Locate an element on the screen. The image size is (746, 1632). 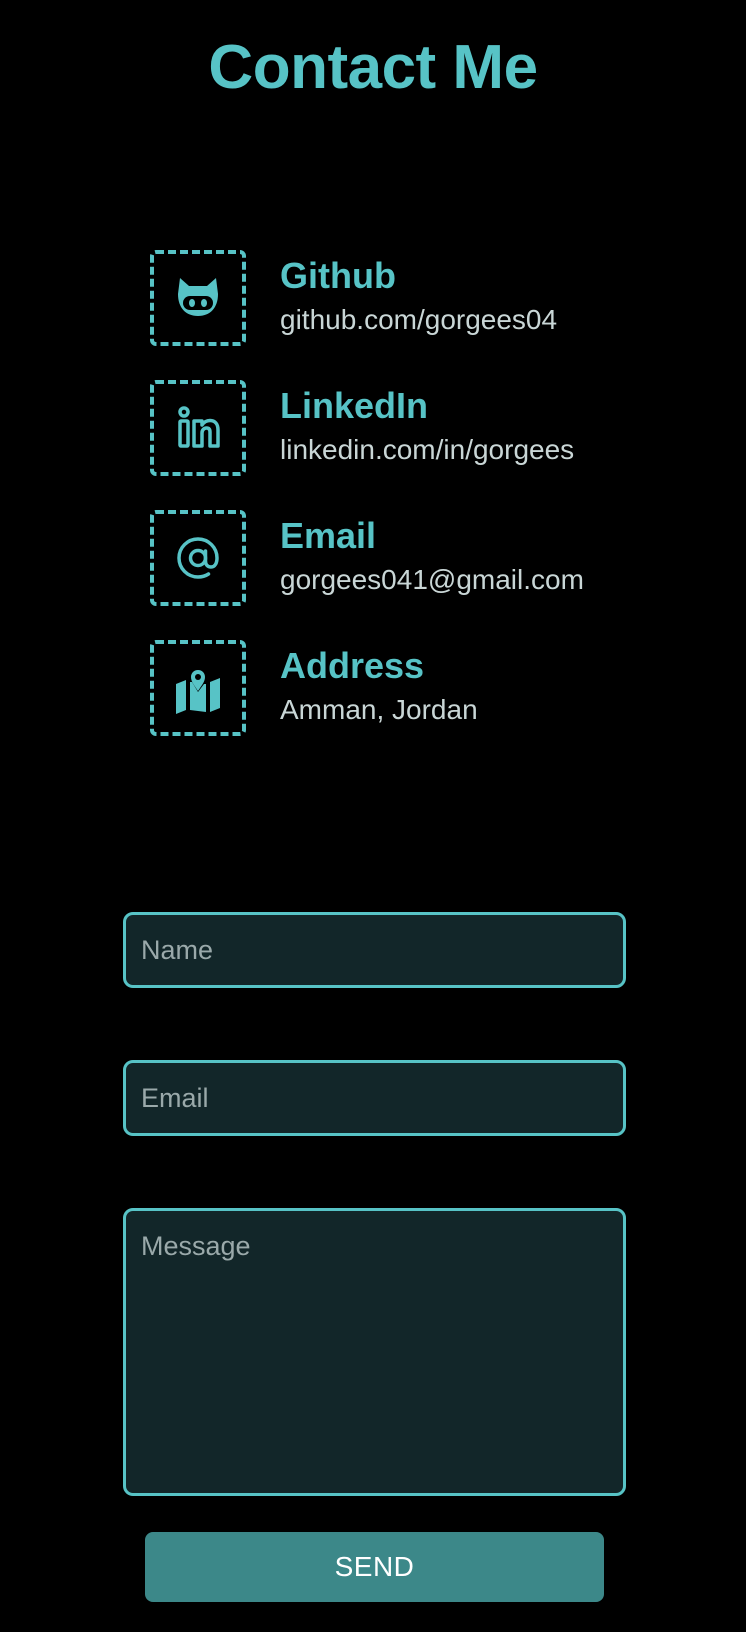
contact-label: Address is located at coordinates (352, 665).